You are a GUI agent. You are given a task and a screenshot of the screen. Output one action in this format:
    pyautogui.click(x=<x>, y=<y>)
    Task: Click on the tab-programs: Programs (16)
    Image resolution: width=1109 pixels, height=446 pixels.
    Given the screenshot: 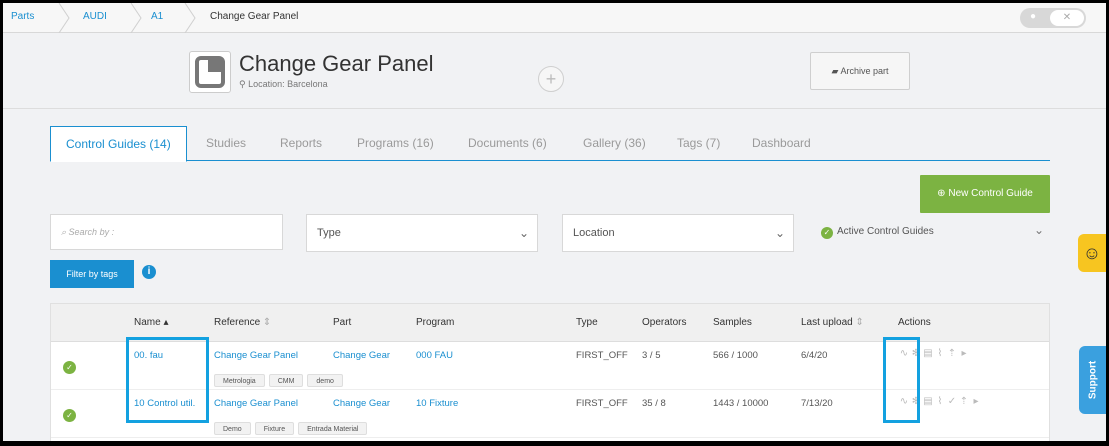 What is the action you would take?
    pyautogui.click(x=395, y=143)
    